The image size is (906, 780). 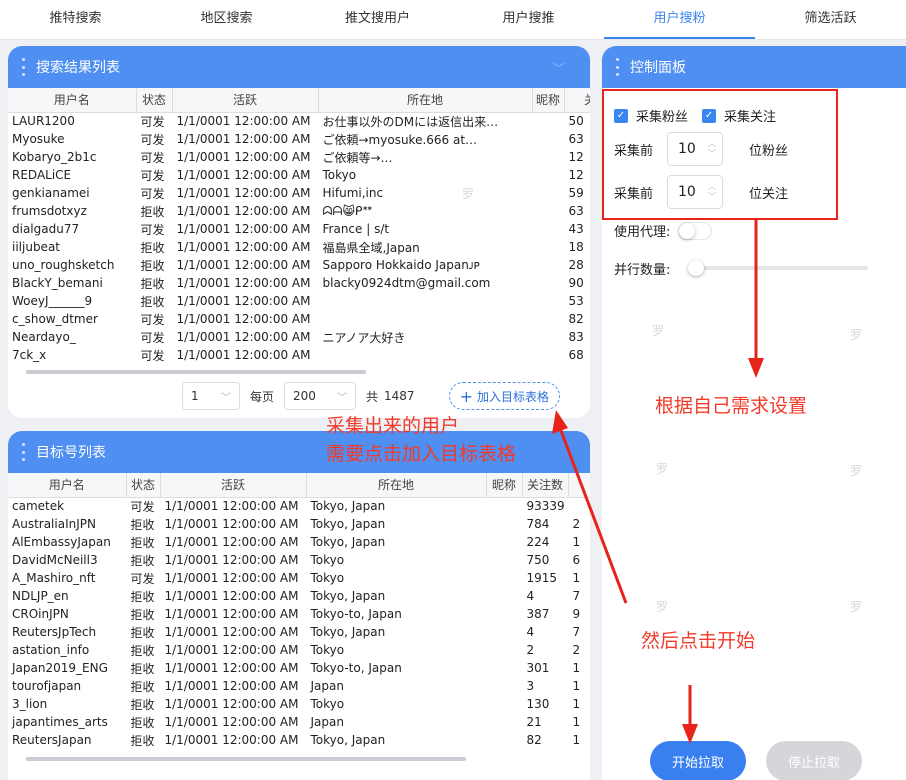 What do you see at coordinates (24, 67) in the screenshot?
I see `drag-handle-icon` at bounding box center [24, 67].